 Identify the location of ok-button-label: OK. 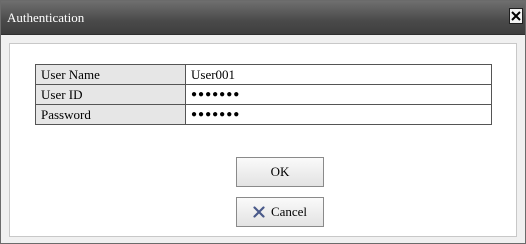
(280, 171).